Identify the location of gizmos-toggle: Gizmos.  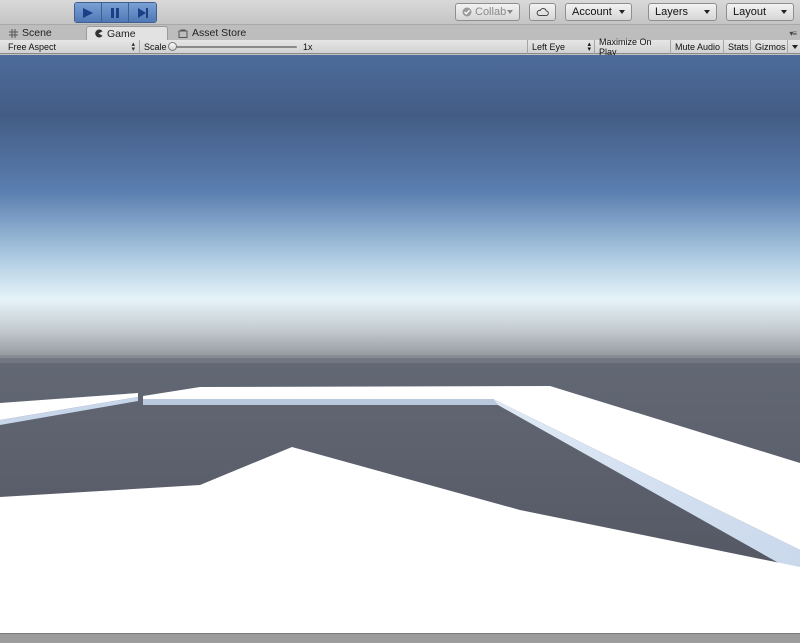
(769, 47).